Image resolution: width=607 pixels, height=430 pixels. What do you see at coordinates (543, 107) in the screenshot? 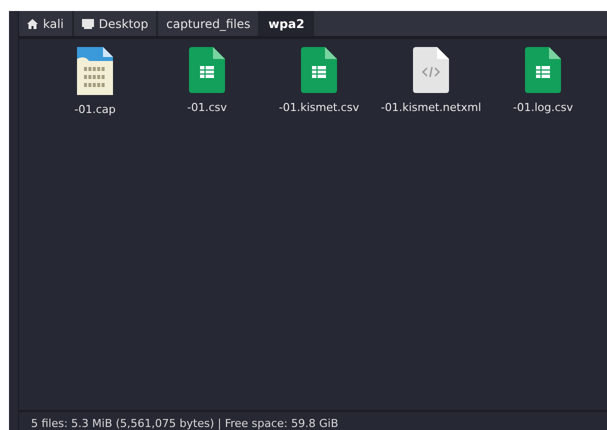
I see `file-name: -01.log.csv` at bounding box center [543, 107].